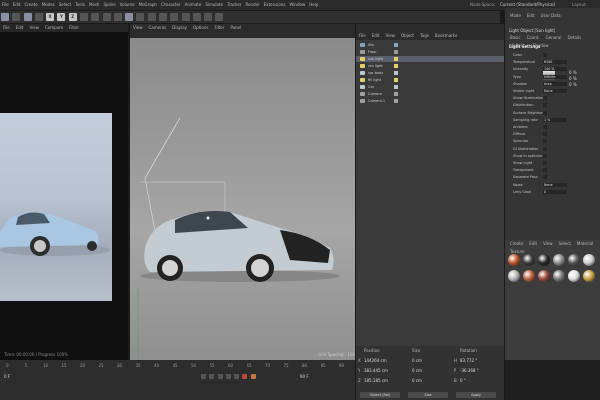 The image size is (600, 400). I want to click on viewport-menu-cameras: Cameras, so click(158, 28).